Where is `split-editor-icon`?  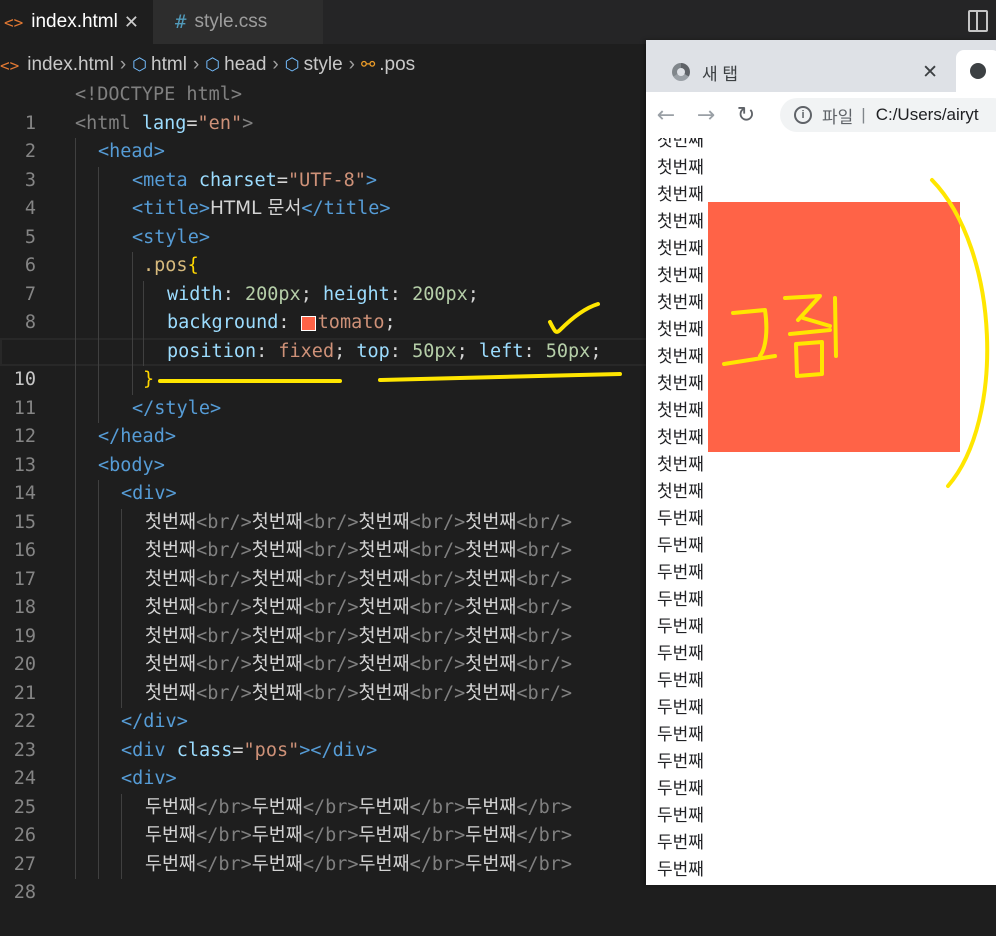
split-editor-icon is located at coordinates (978, 21).